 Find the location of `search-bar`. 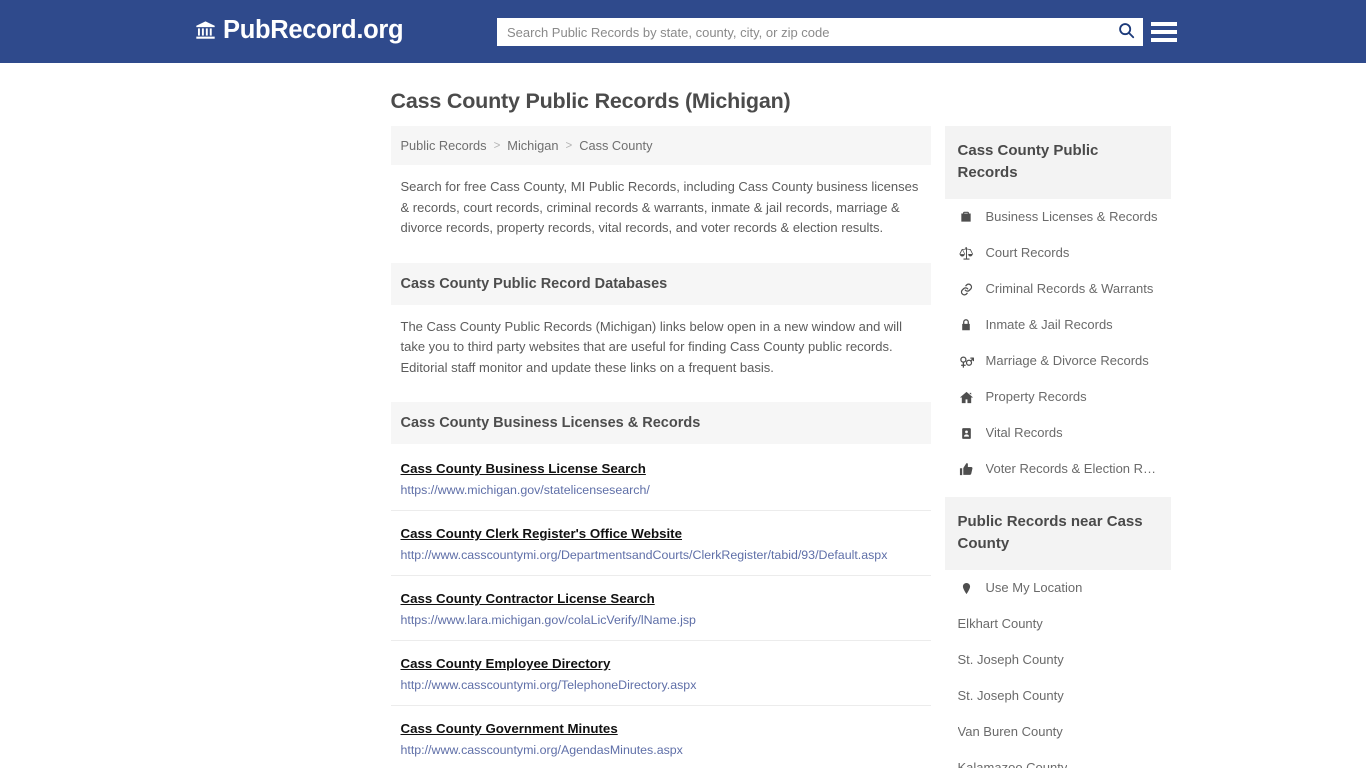

search-bar is located at coordinates (820, 32).